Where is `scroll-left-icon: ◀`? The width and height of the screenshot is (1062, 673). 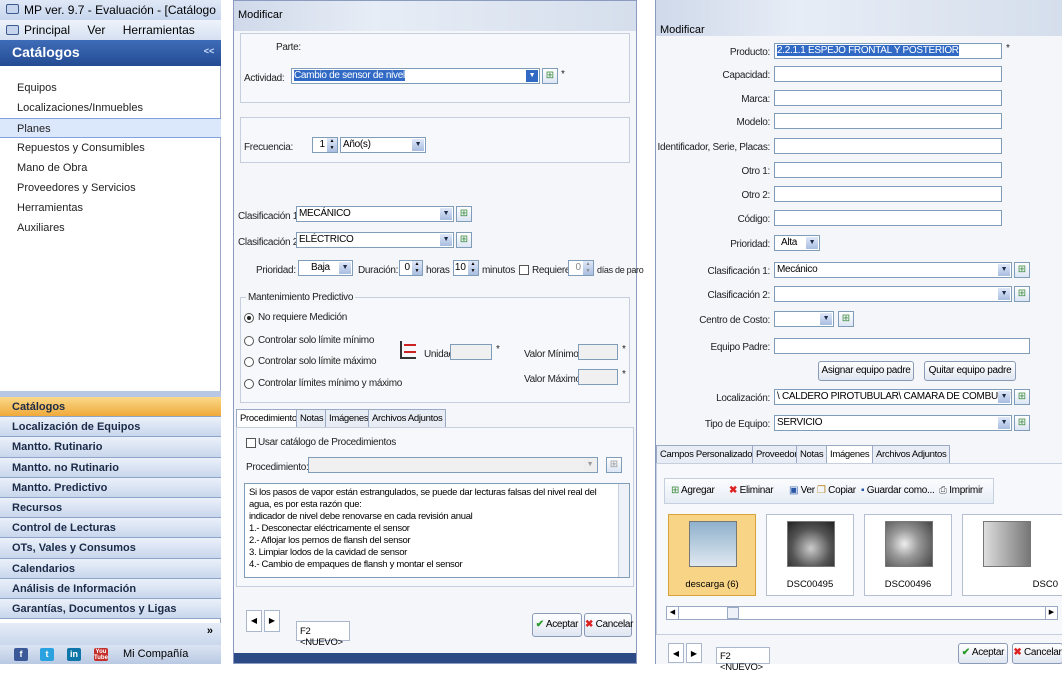 scroll-left-icon: ◀ is located at coordinates (673, 613).